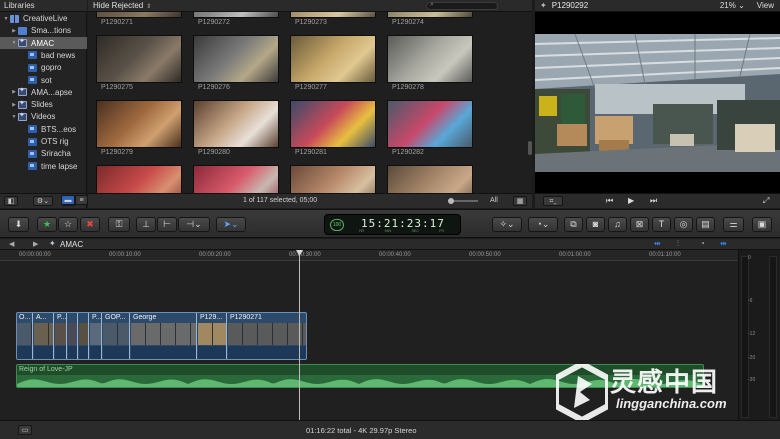  I want to click on solo-icon: ◔, so click(702, 243).